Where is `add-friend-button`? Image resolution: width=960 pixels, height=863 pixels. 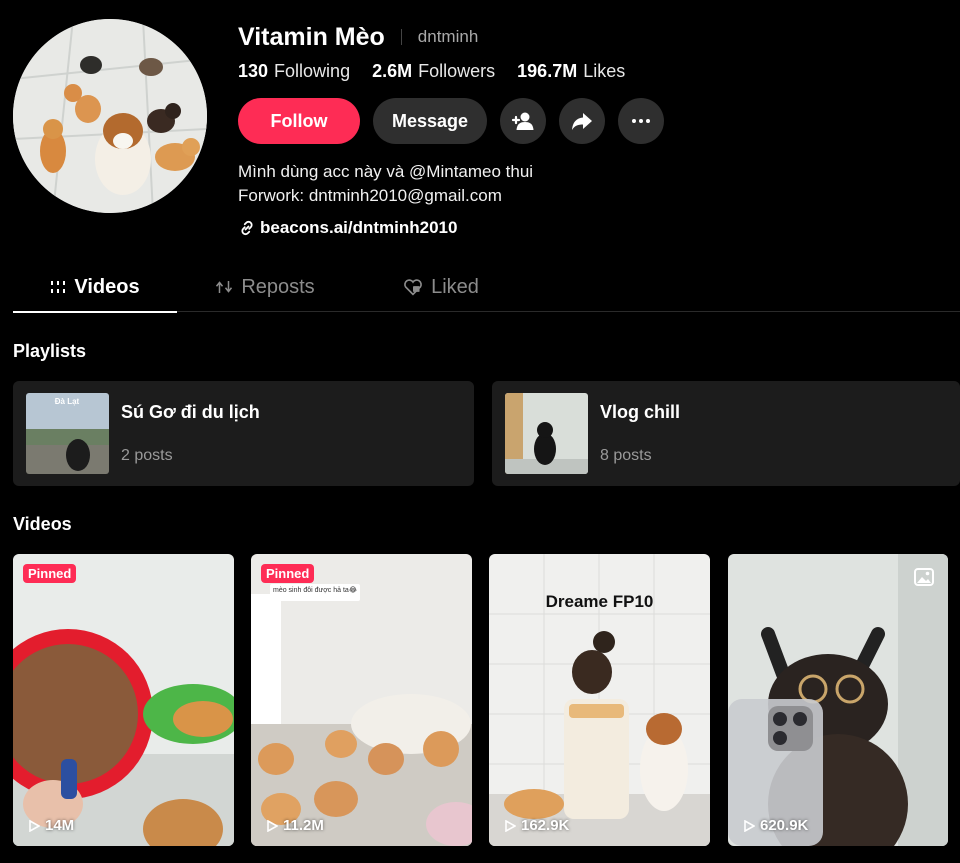
add-friend-button is located at coordinates (523, 121).